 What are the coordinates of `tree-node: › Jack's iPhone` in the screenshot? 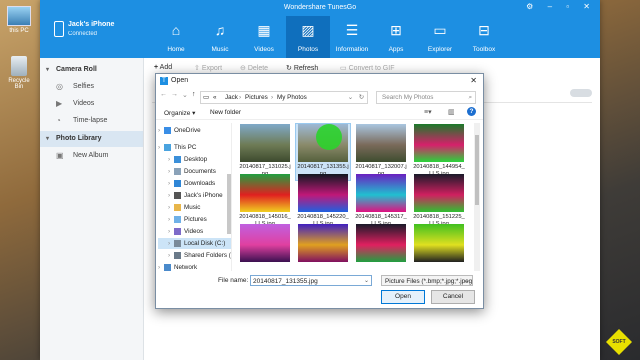 It's located at (194, 195).